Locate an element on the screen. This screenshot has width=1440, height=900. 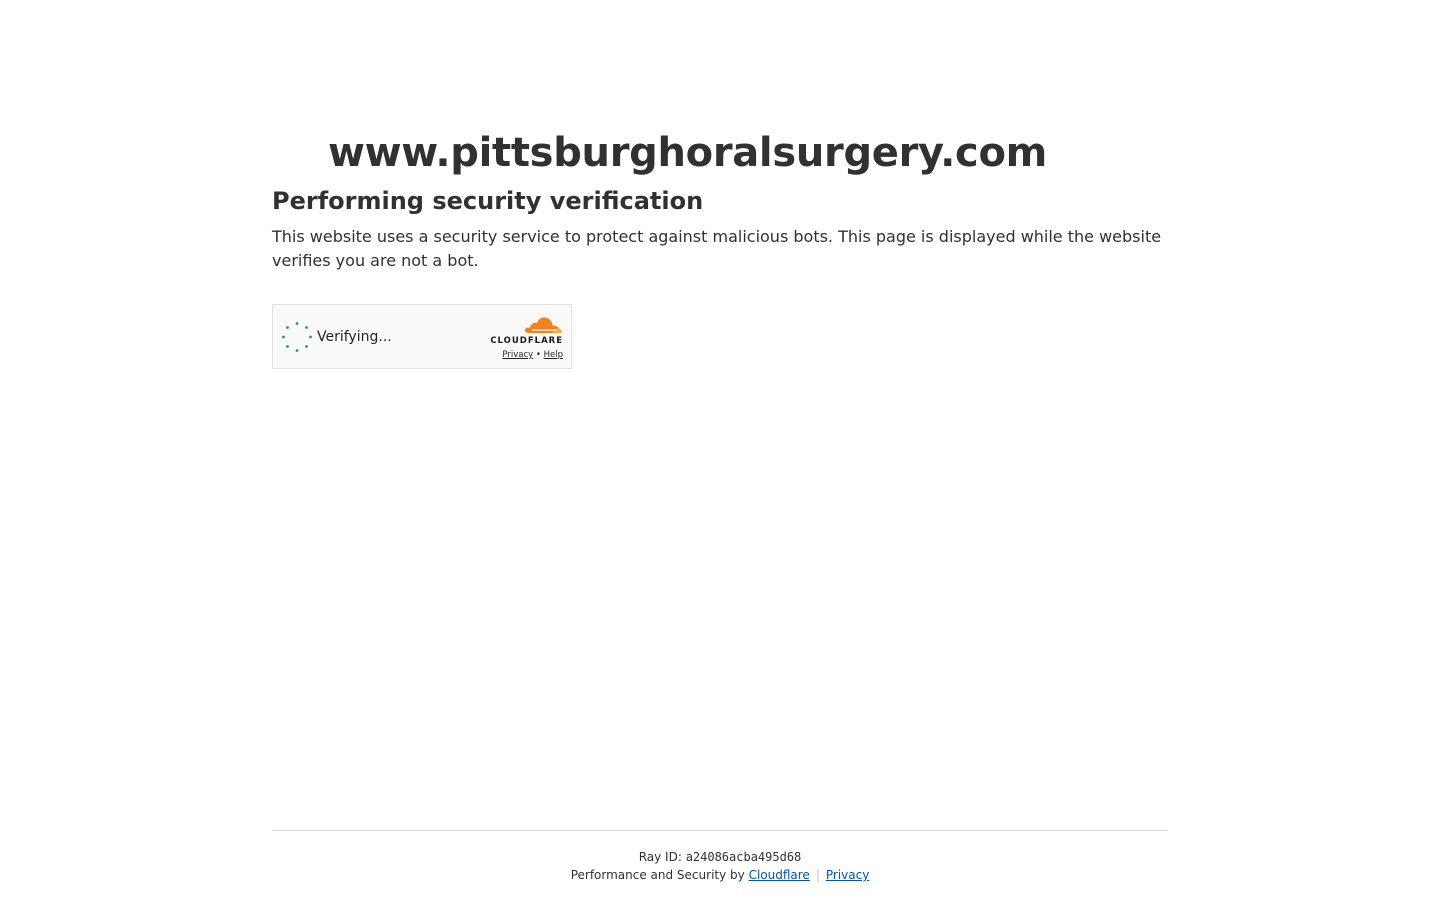
widget-links: Privacy • Help is located at coordinates (523, 355).